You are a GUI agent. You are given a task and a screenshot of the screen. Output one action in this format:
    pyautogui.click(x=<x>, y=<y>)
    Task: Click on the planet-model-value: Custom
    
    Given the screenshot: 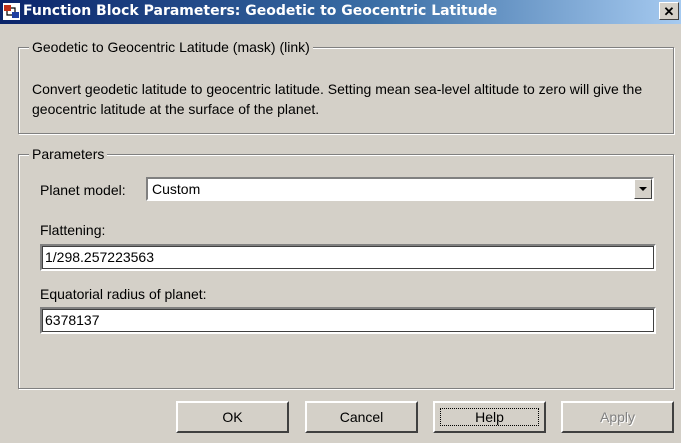 What is the action you would take?
    pyautogui.click(x=176, y=189)
    